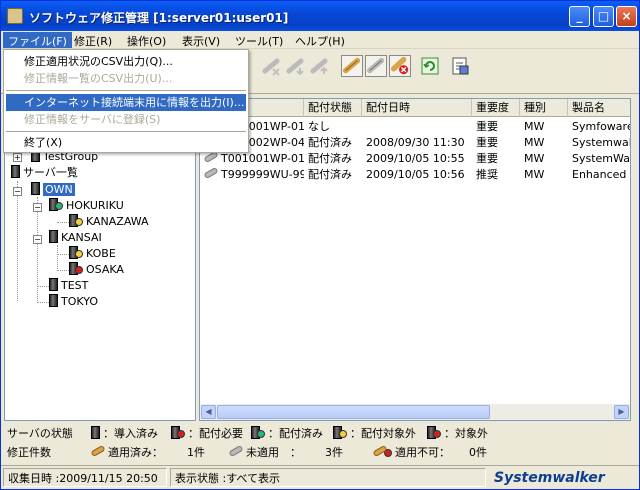 This screenshot has width=640, height=490. I want to click on warning-badge-icon, so click(343, 434).